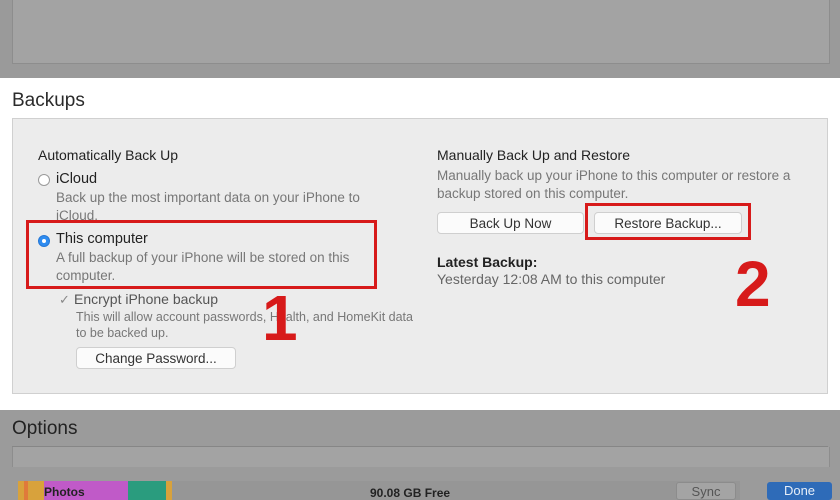  I want to click on marker-number-1: 1, so click(280, 318).